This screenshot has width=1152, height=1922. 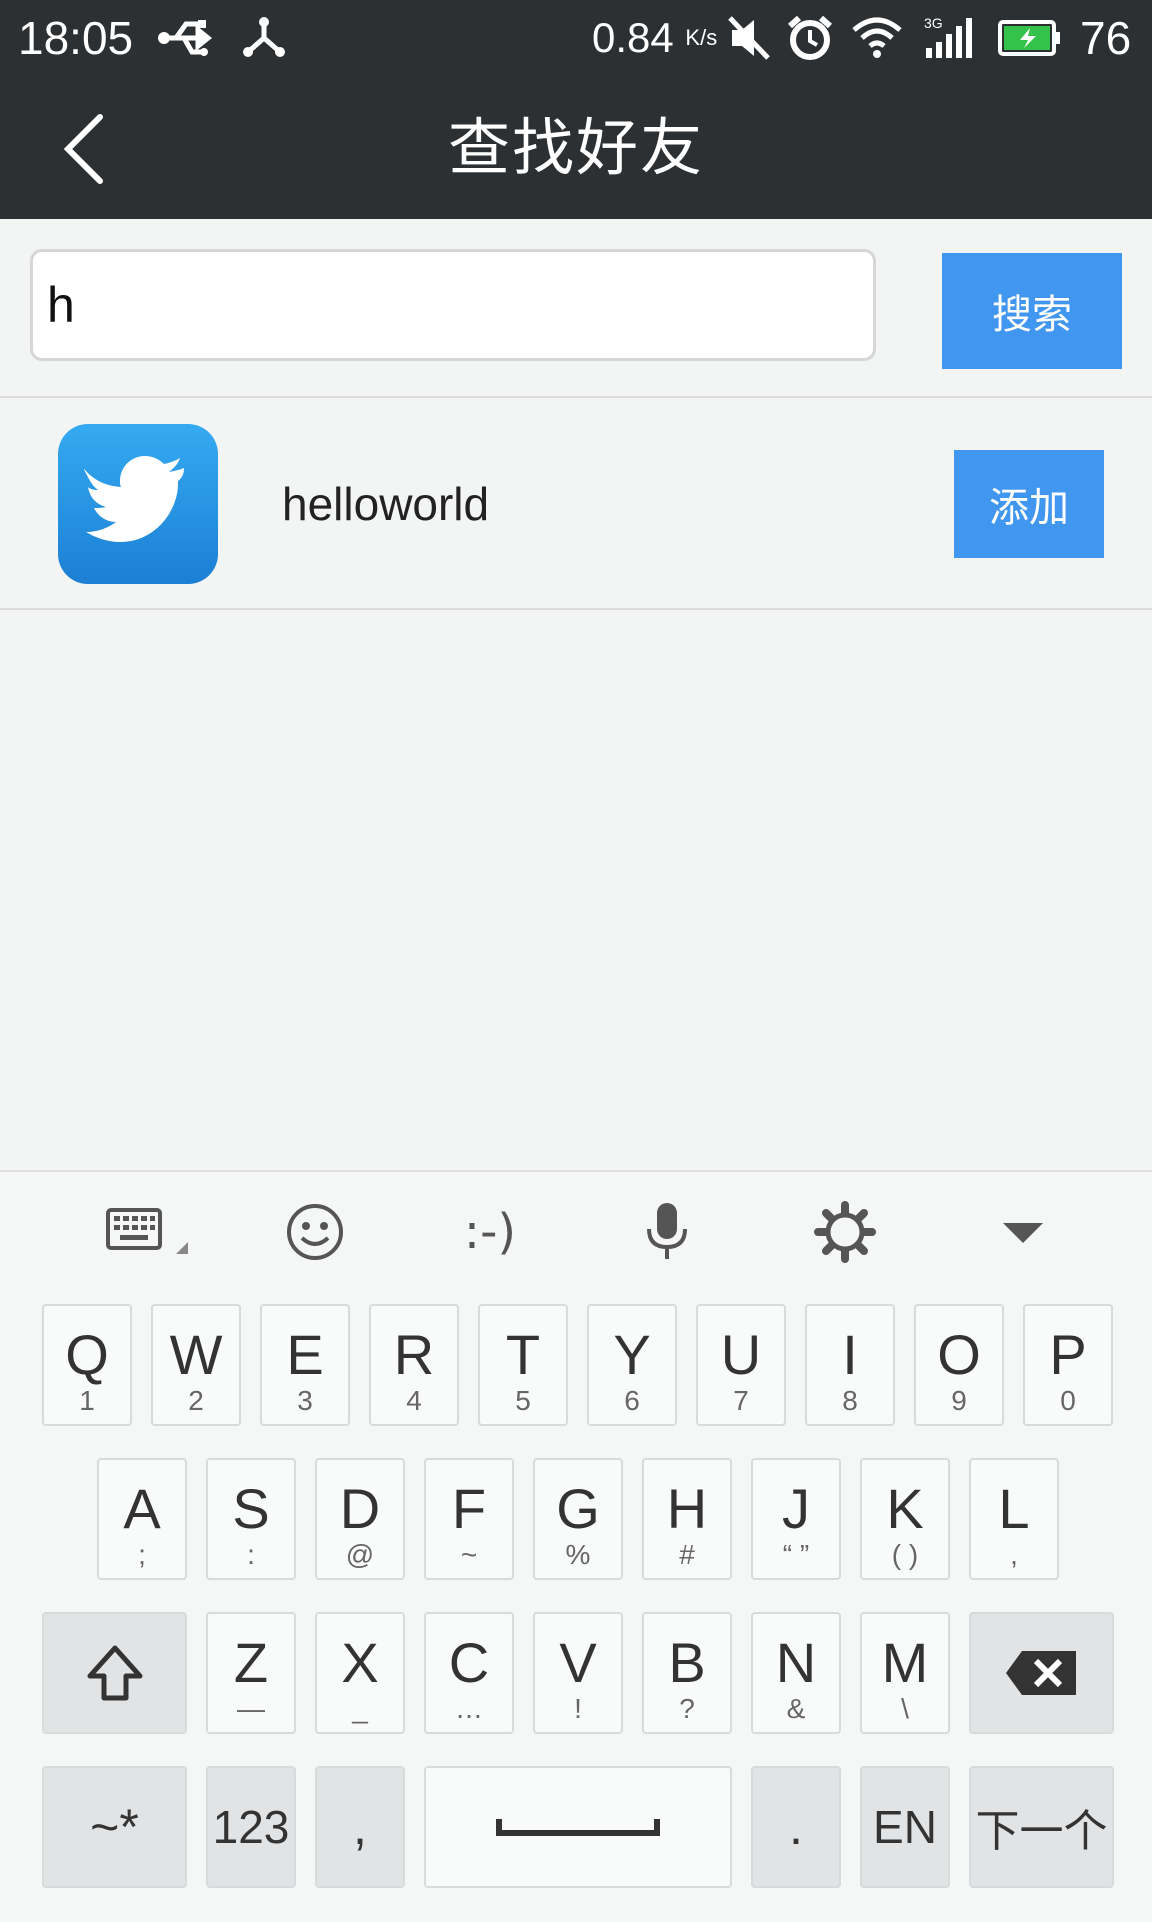 I want to click on key-p: P0, so click(x=1068, y=1365).